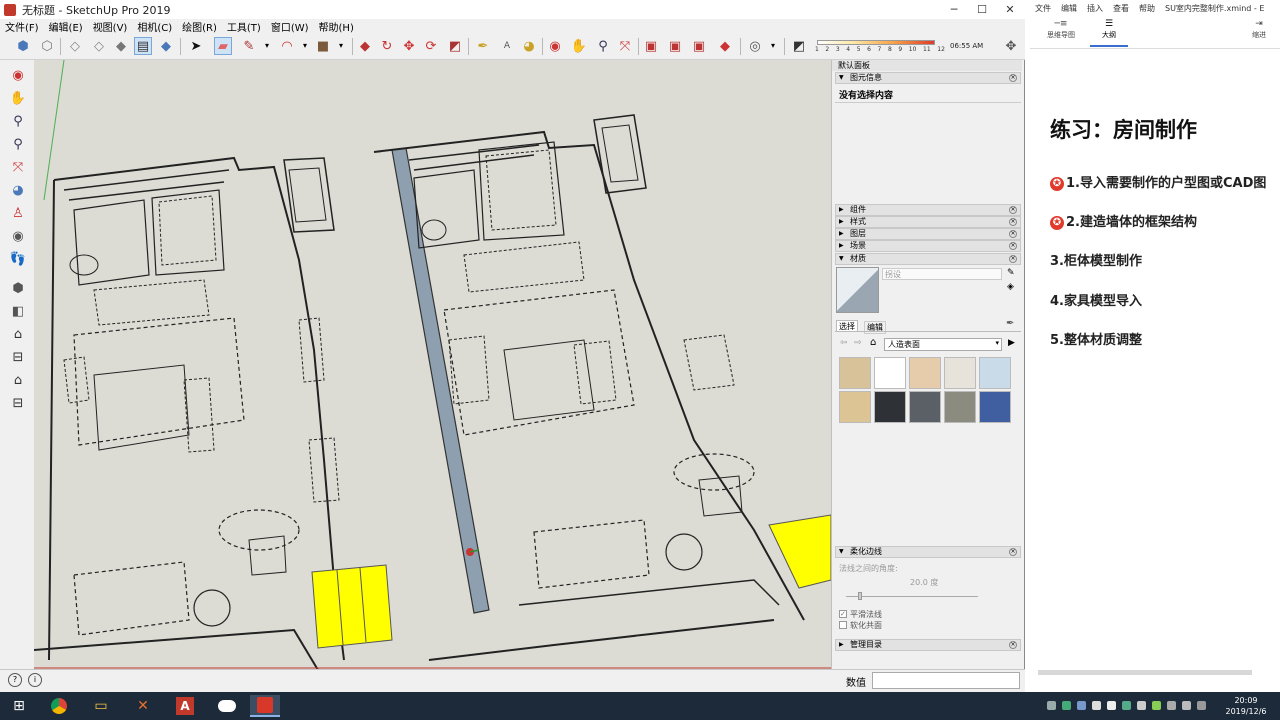 This screenshot has width=1280, height=720. I want to click on home-icon: ⌂, so click(873, 342).